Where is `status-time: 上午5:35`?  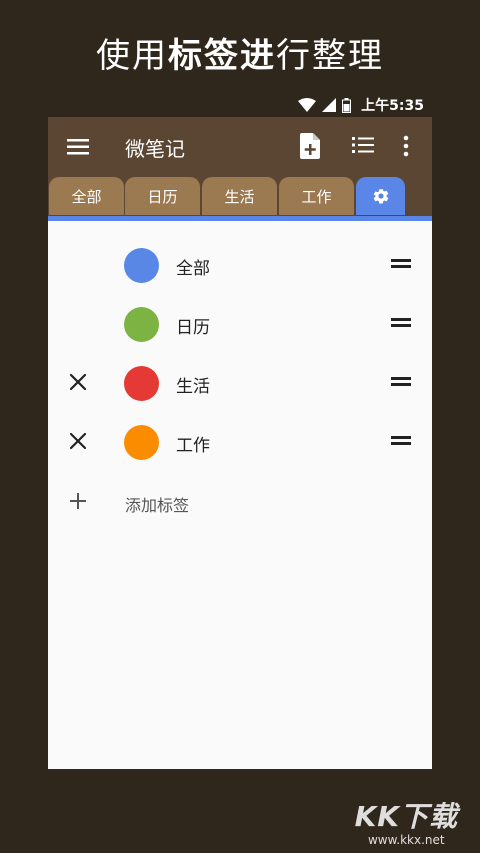
status-time: 上午5:35 is located at coordinates (392, 106).